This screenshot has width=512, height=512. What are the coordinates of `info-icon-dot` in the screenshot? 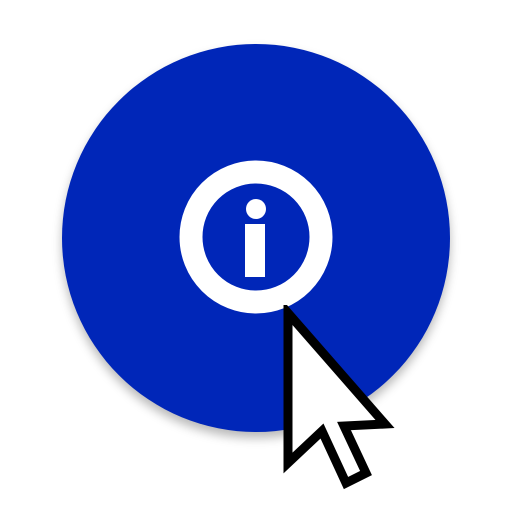 It's located at (256, 209).